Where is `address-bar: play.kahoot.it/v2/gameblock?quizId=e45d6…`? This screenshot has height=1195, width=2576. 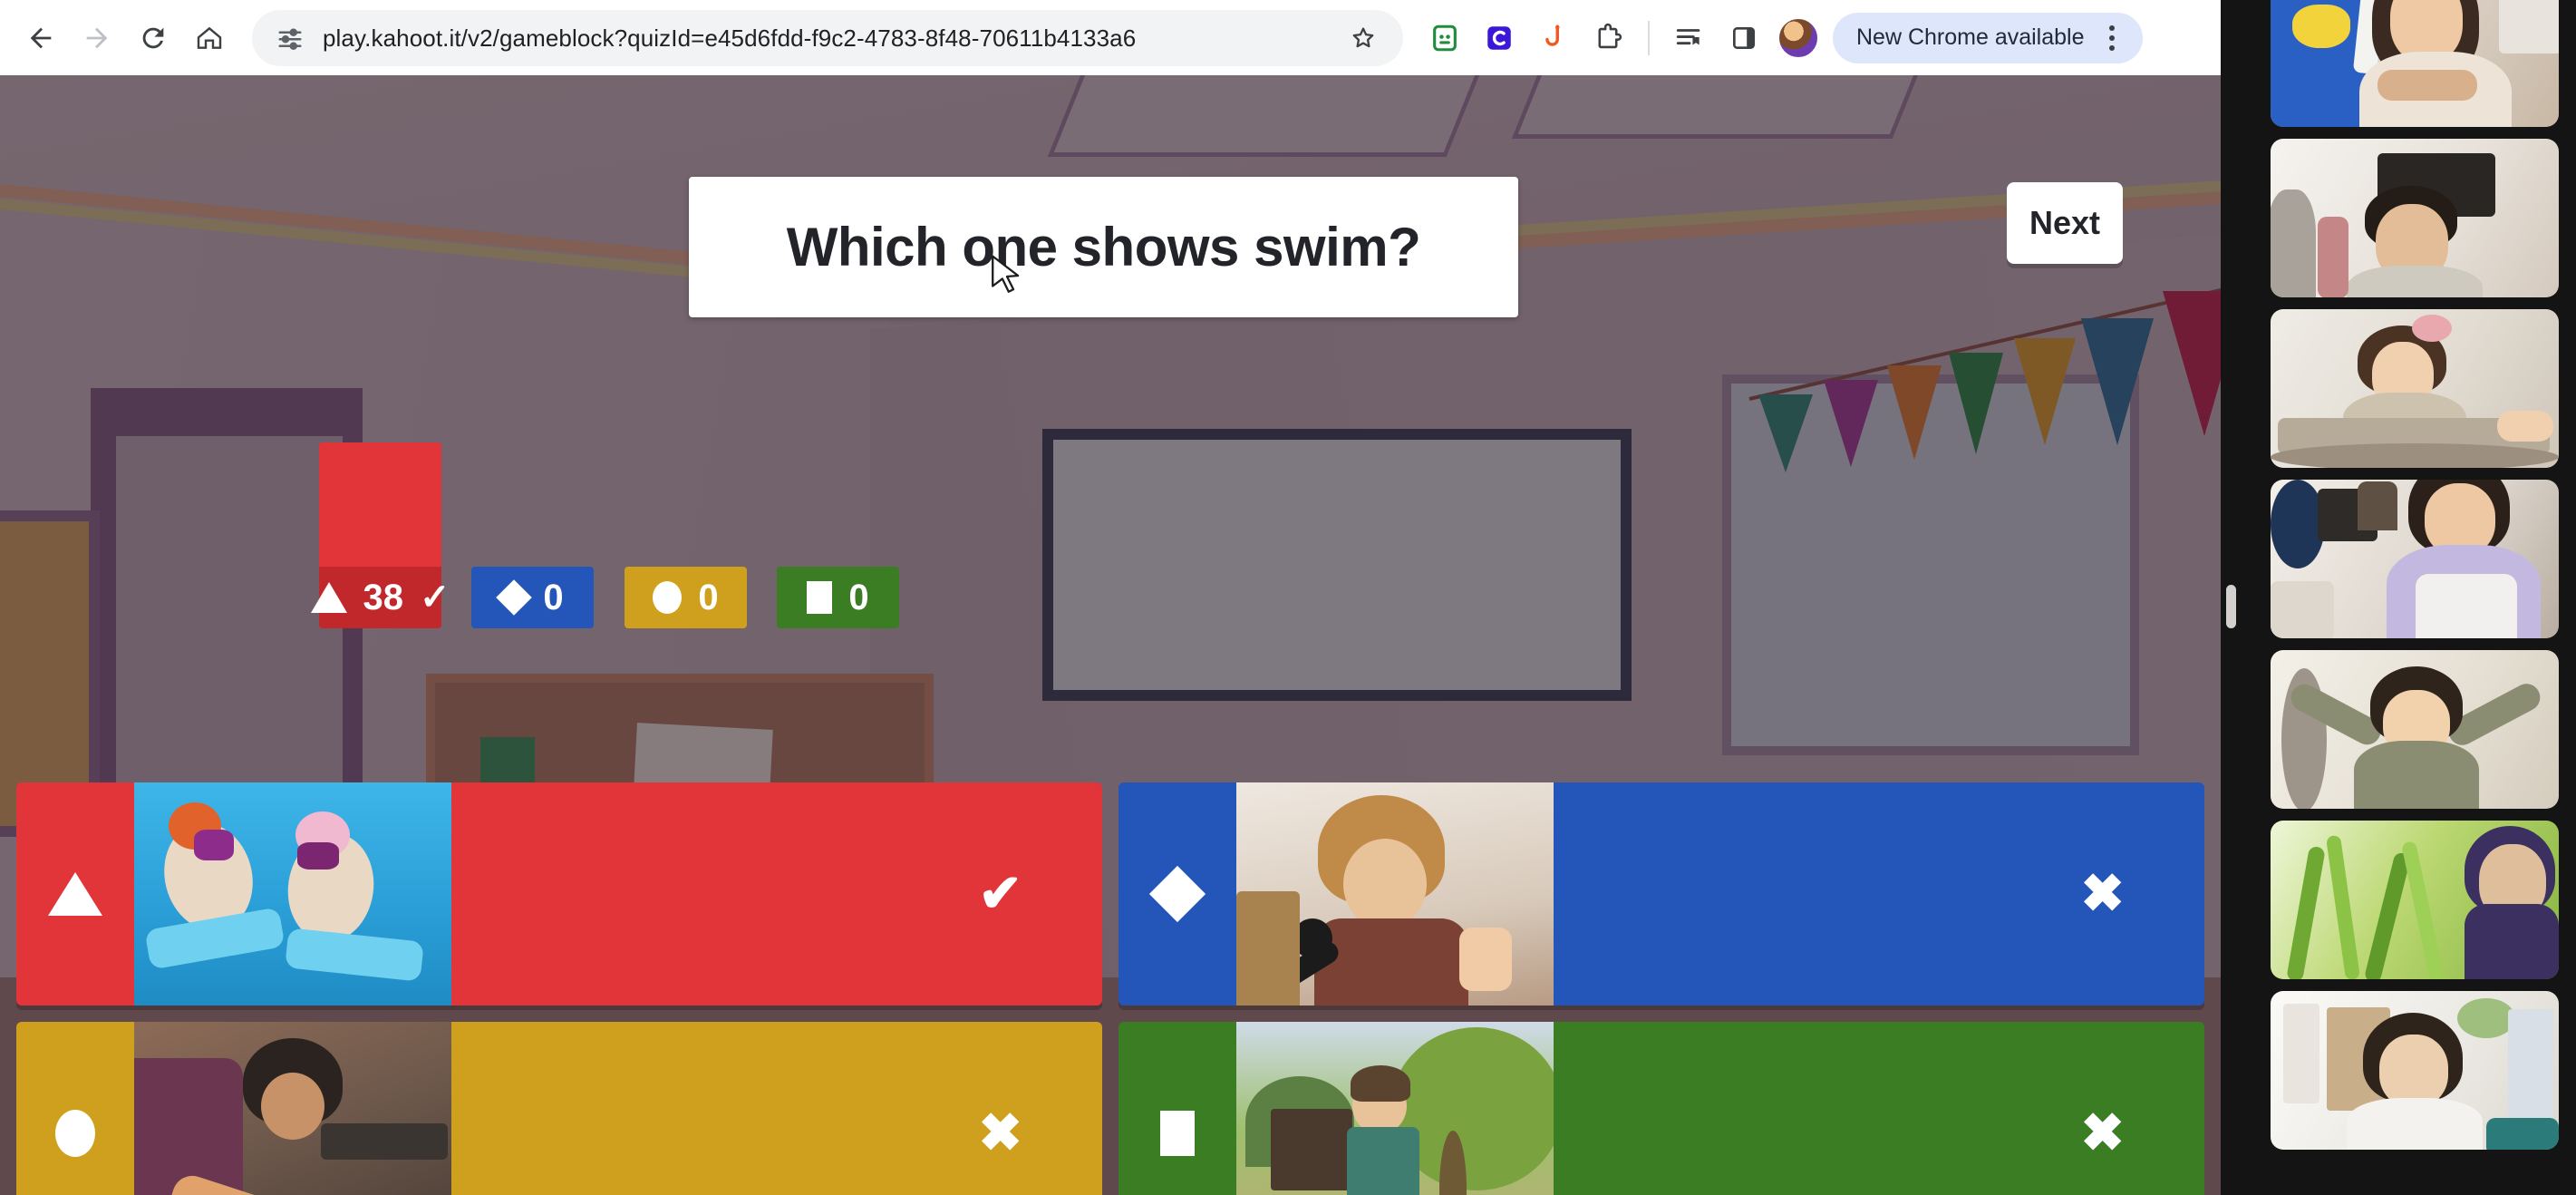
address-bar: play.kahoot.it/v2/gameblock?quizId=e45d6… is located at coordinates (827, 37).